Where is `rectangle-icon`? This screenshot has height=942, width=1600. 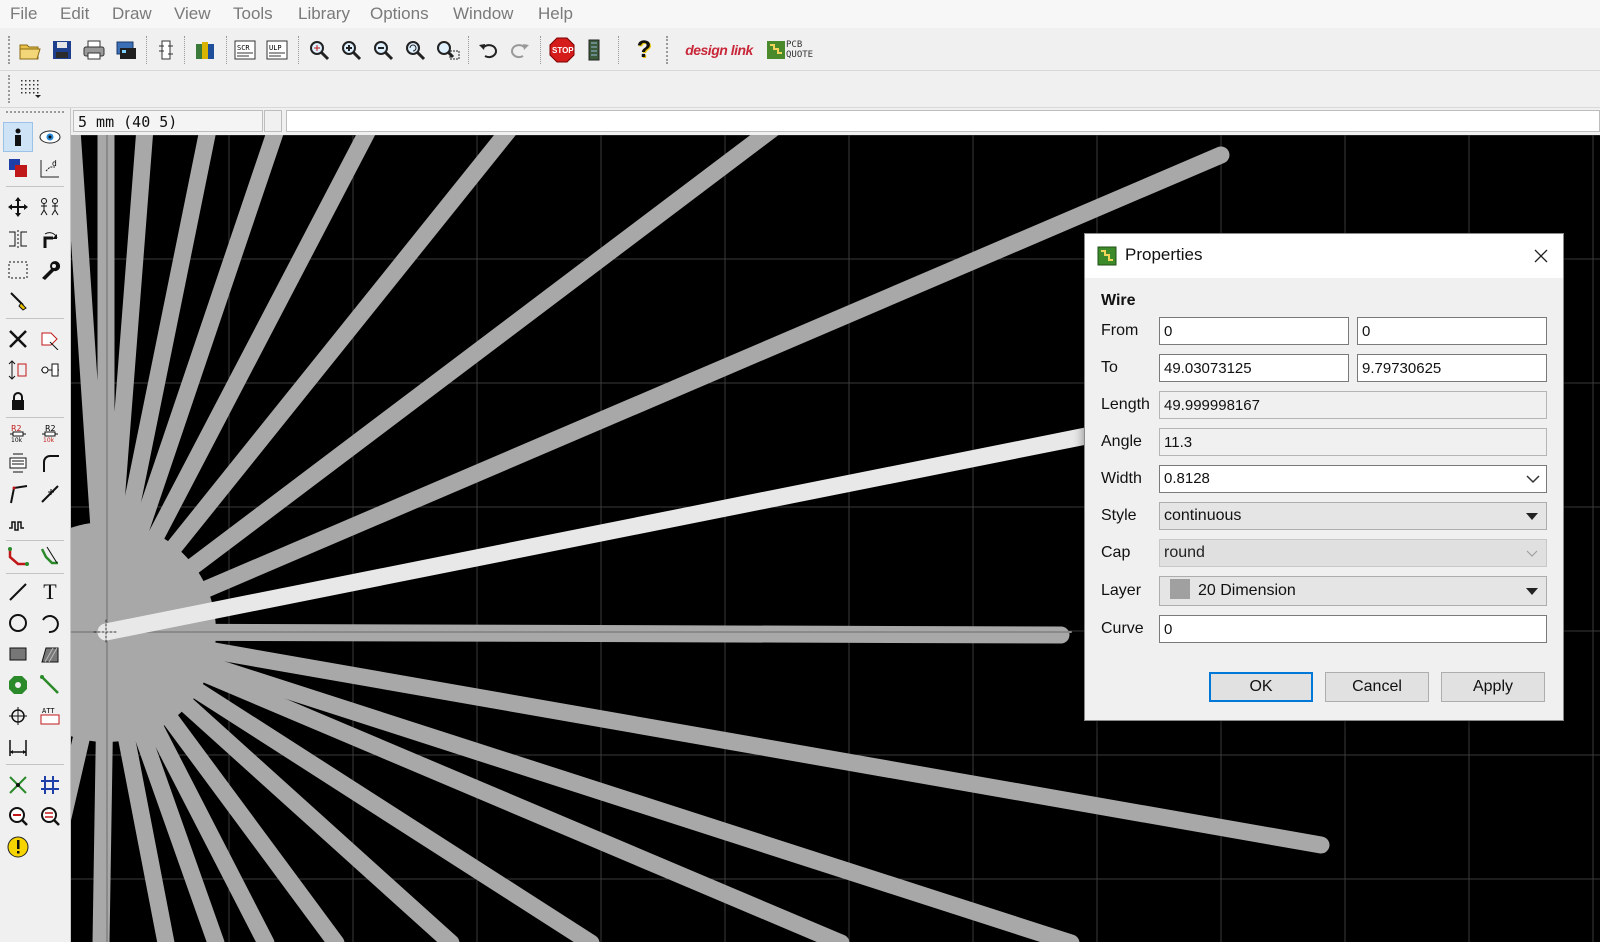
rectangle-icon is located at coordinates (18, 654).